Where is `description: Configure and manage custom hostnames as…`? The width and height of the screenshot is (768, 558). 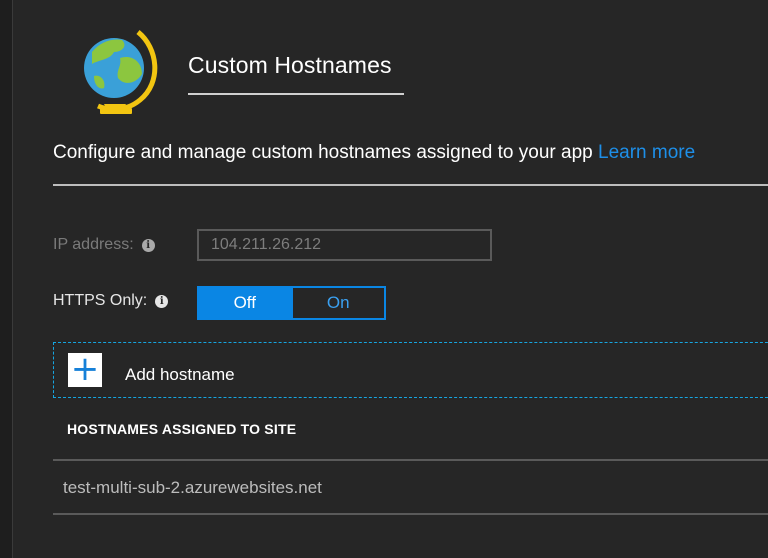 description: Configure and manage custom hostnames as… is located at coordinates (374, 153).